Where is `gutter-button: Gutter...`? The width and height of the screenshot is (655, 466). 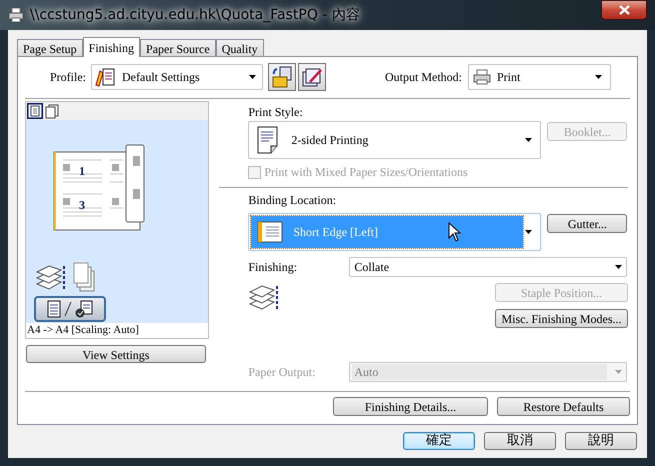 gutter-button: Gutter... is located at coordinates (587, 223).